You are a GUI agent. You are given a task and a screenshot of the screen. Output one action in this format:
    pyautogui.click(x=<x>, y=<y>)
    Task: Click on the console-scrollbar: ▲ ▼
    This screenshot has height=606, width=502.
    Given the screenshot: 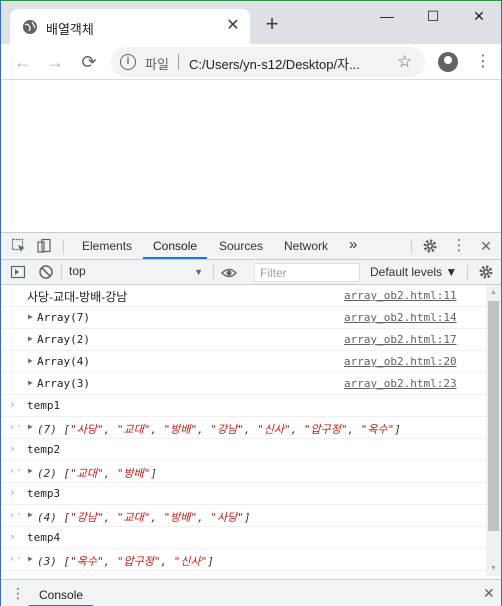 What is the action you would take?
    pyautogui.click(x=493, y=430)
    